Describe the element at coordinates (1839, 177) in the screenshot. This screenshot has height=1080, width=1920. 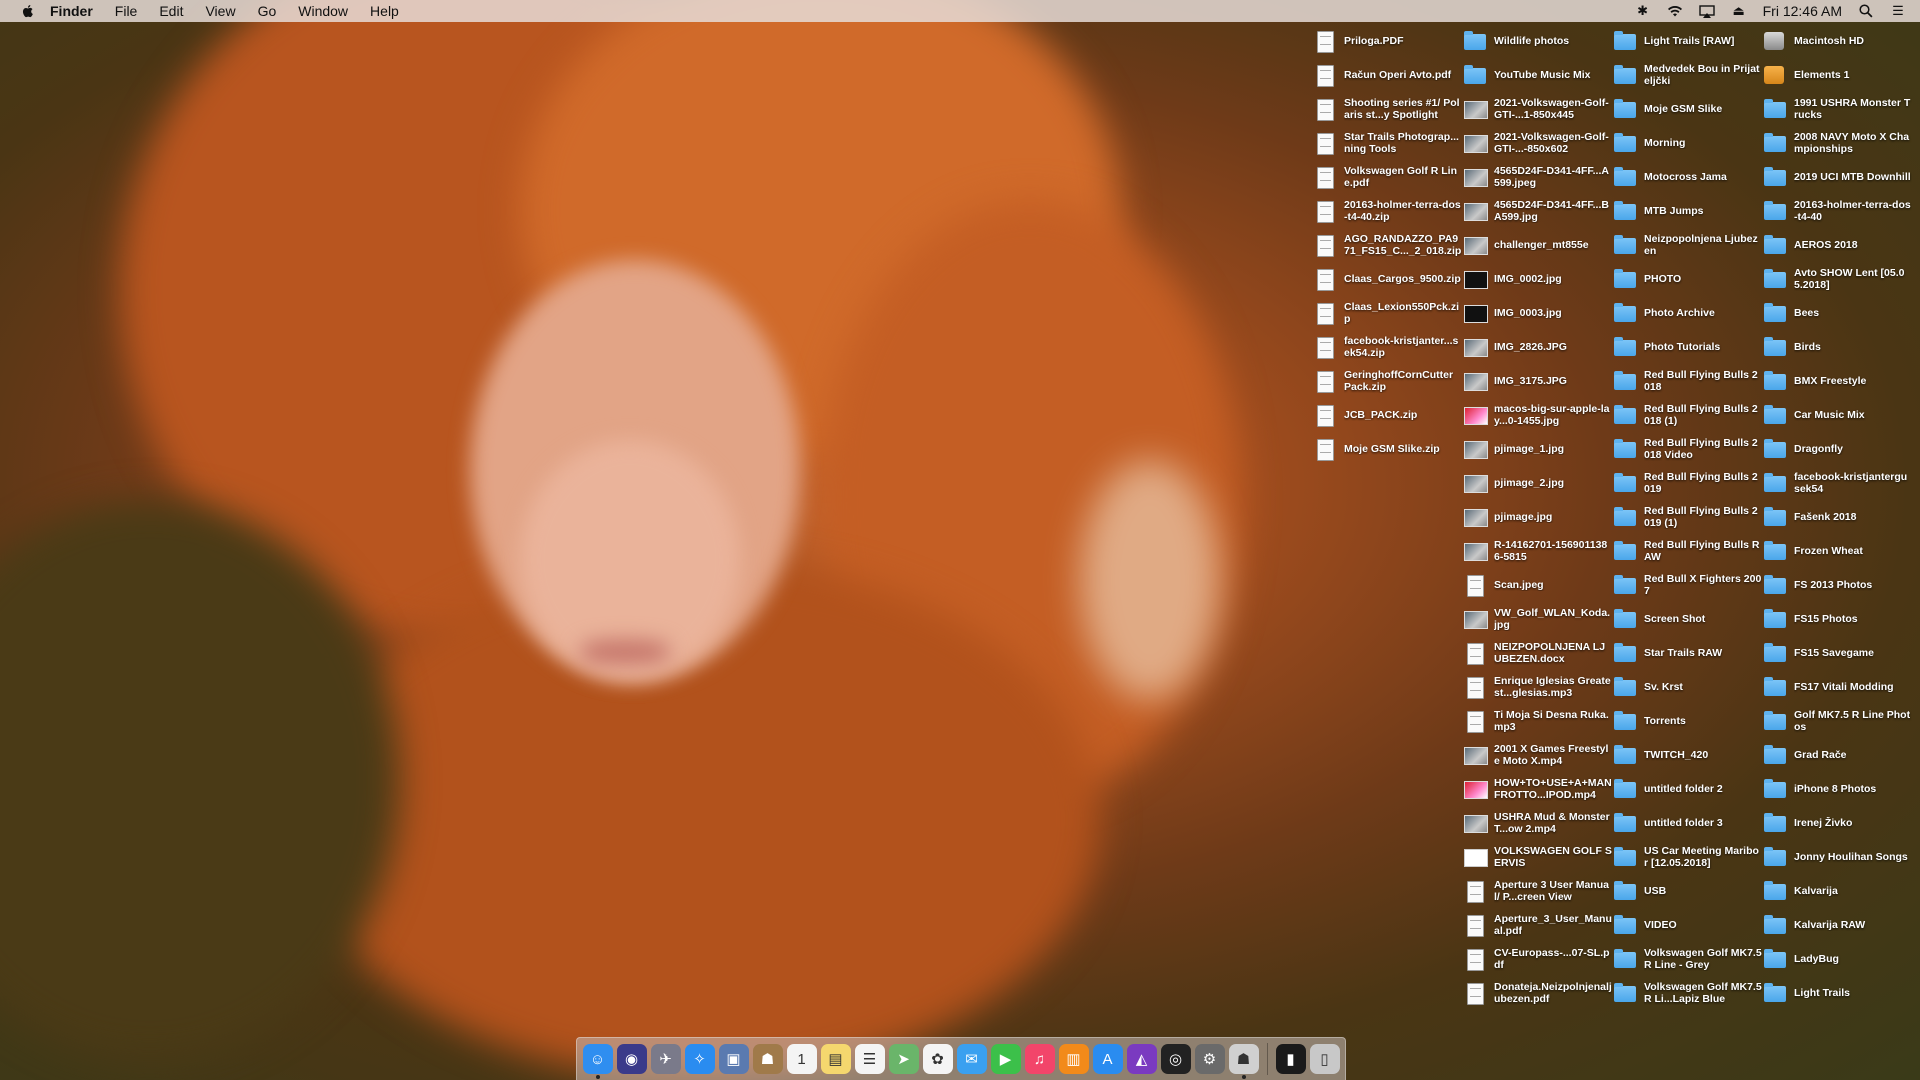
I see `desktop-item: 2019 UCI MTB Downhill` at that location.